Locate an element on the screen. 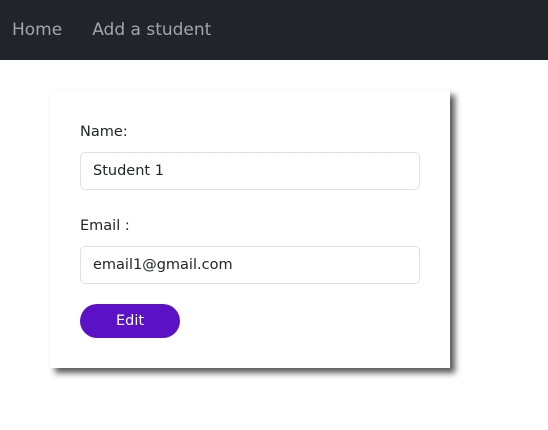 Image resolution: width=548 pixels, height=430 pixels. top-navbar: Home Add a student is located at coordinates (274, 30).